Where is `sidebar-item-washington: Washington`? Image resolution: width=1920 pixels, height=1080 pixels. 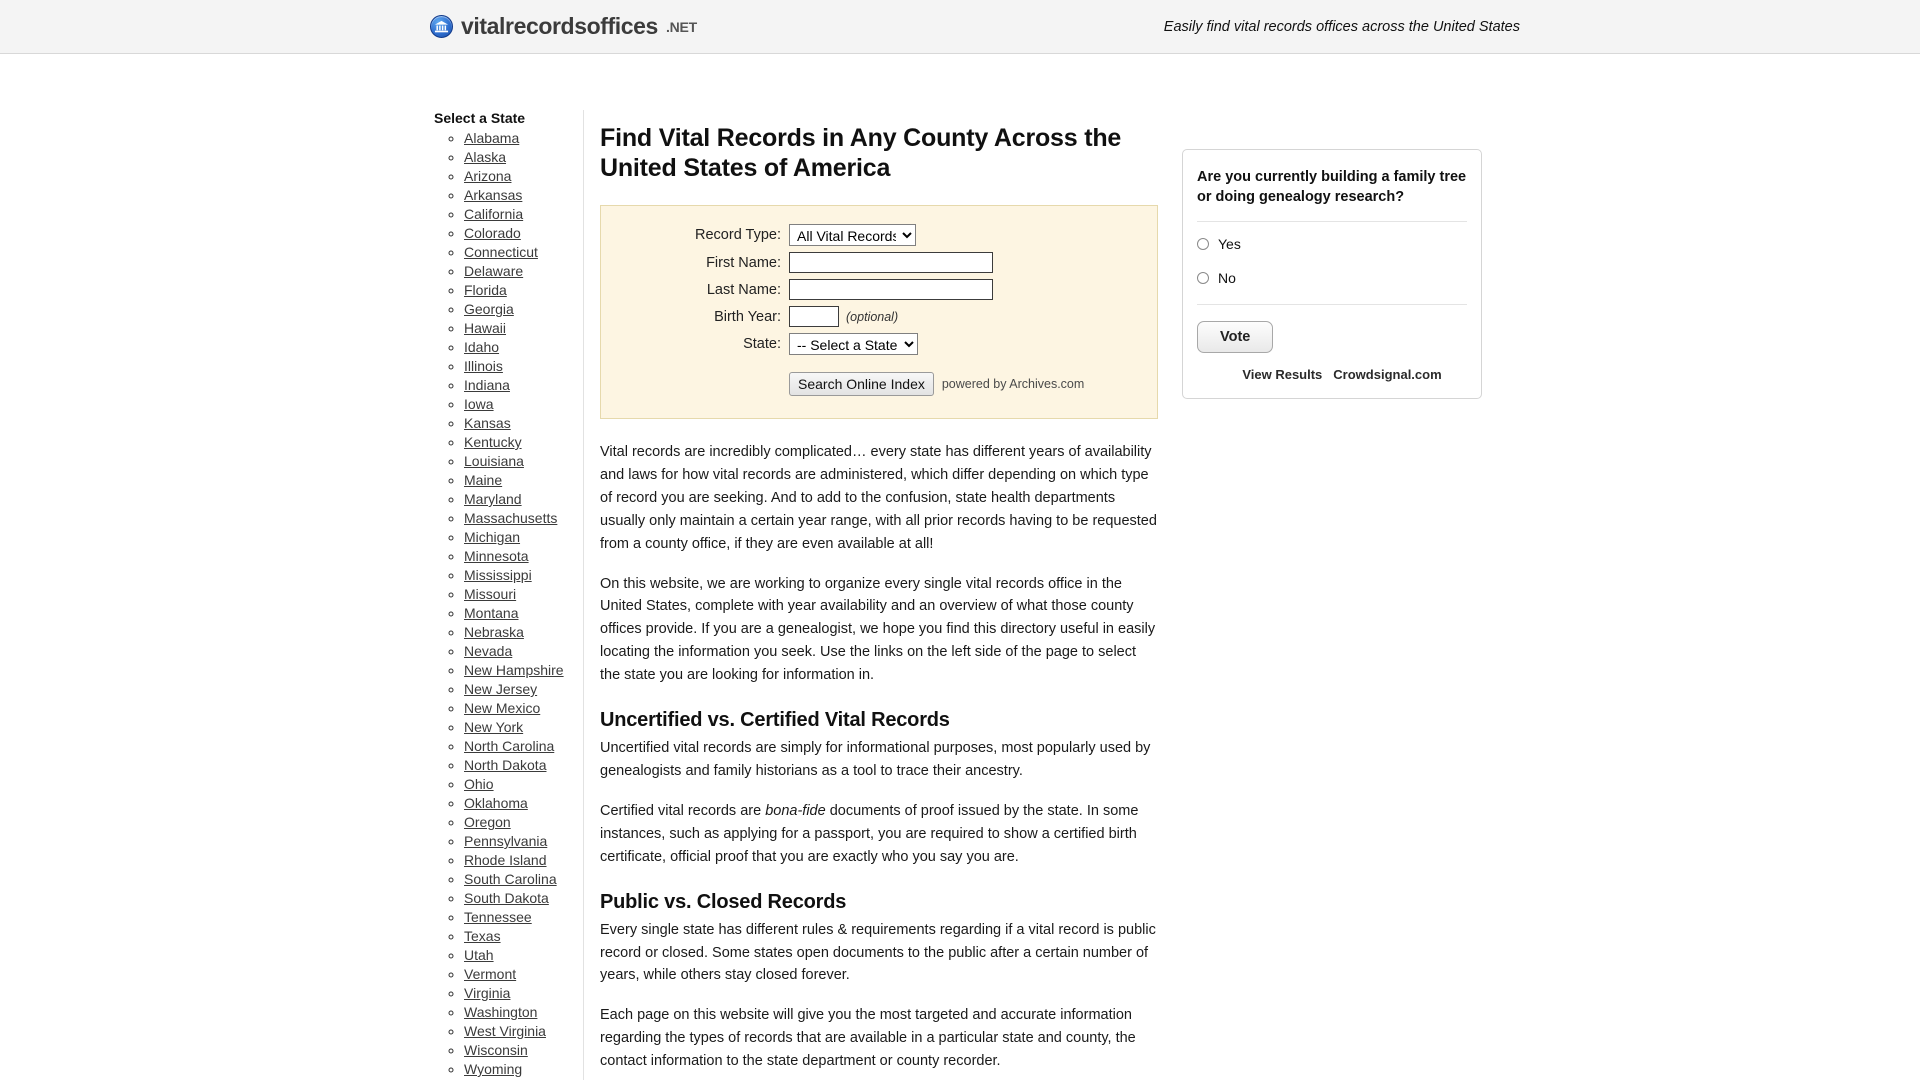
sidebar-item-washington: Washington is located at coordinates (500, 1012).